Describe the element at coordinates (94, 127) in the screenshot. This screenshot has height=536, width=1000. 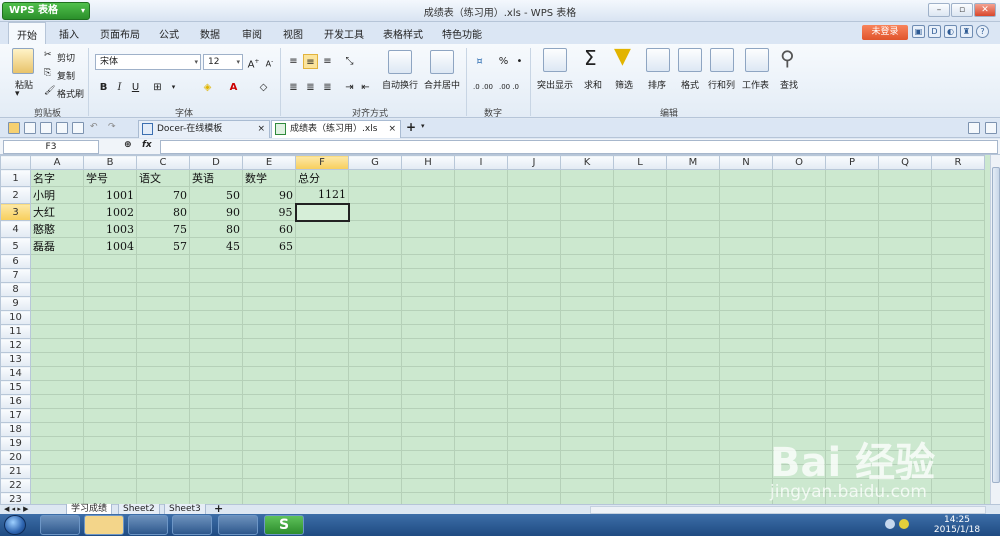
I see `undo-icon: ↶` at that location.